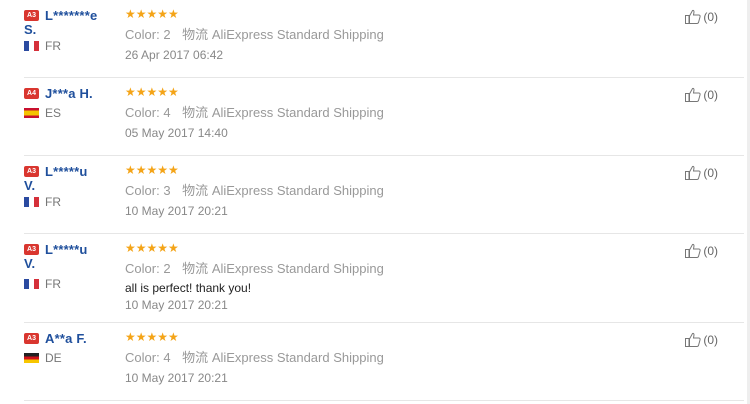  I want to click on flag-de-icon, so click(31, 358).